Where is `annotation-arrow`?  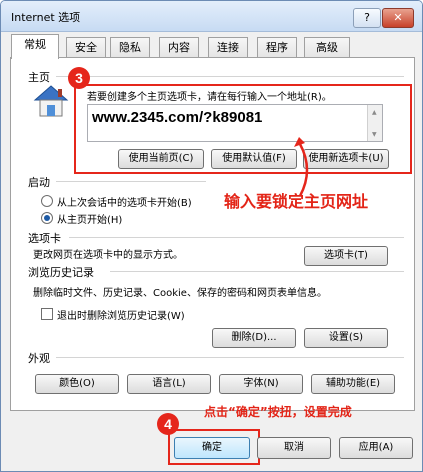 annotation-arrow is located at coordinates (301, 167).